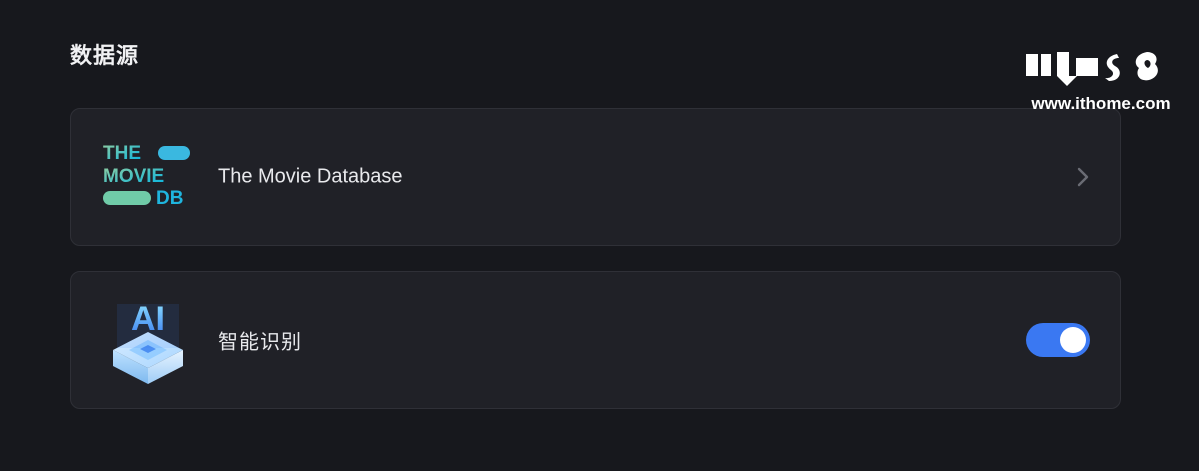 Image resolution: width=1199 pixels, height=471 pixels. What do you see at coordinates (148, 342) in the screenshot?
I see `ai-chip-icon: AI` at bounding box center [148, 342].